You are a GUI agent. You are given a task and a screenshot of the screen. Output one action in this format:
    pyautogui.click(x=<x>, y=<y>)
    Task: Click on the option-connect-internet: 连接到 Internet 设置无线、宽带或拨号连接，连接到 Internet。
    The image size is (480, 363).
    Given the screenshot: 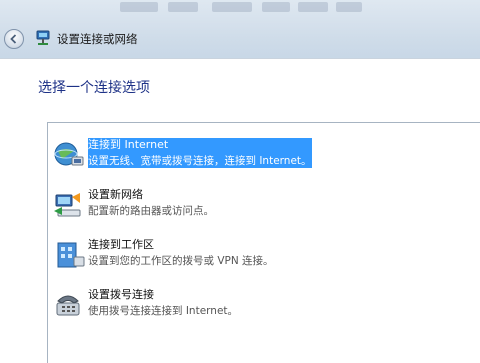 What is the action you would take?
    pyautogui.click(x=264, y=155)
    